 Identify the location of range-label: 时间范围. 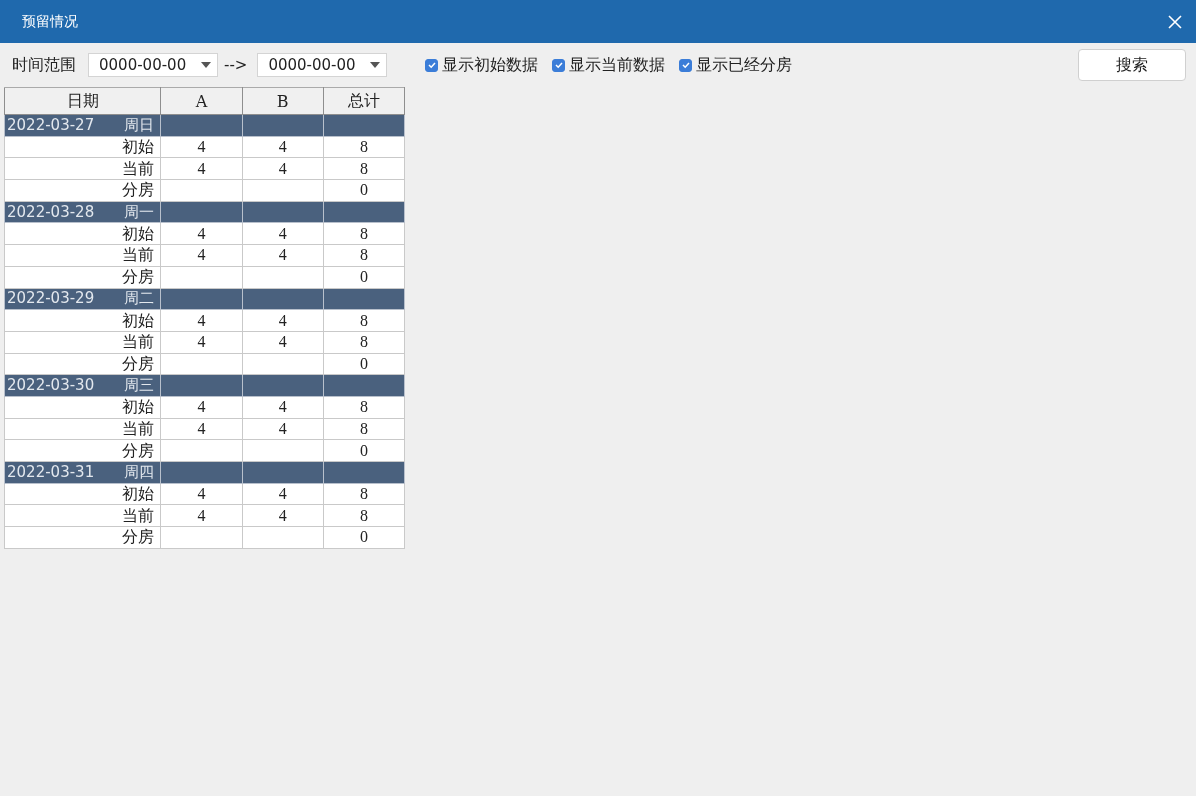
(44, 65).